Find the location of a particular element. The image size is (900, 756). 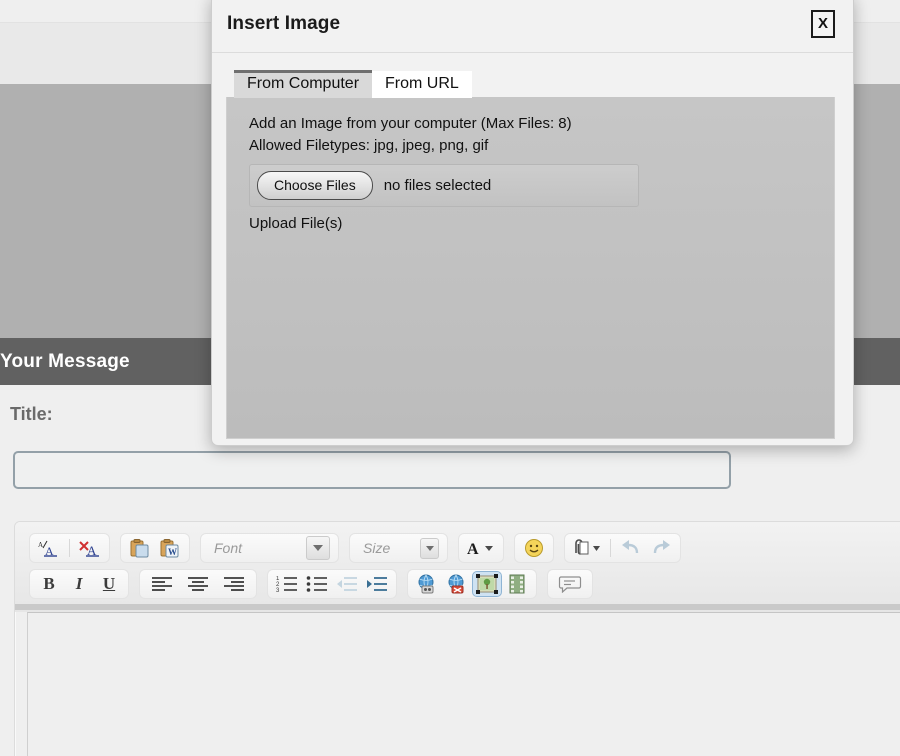

size-select-label: Size is located at coordinates (377, 548).